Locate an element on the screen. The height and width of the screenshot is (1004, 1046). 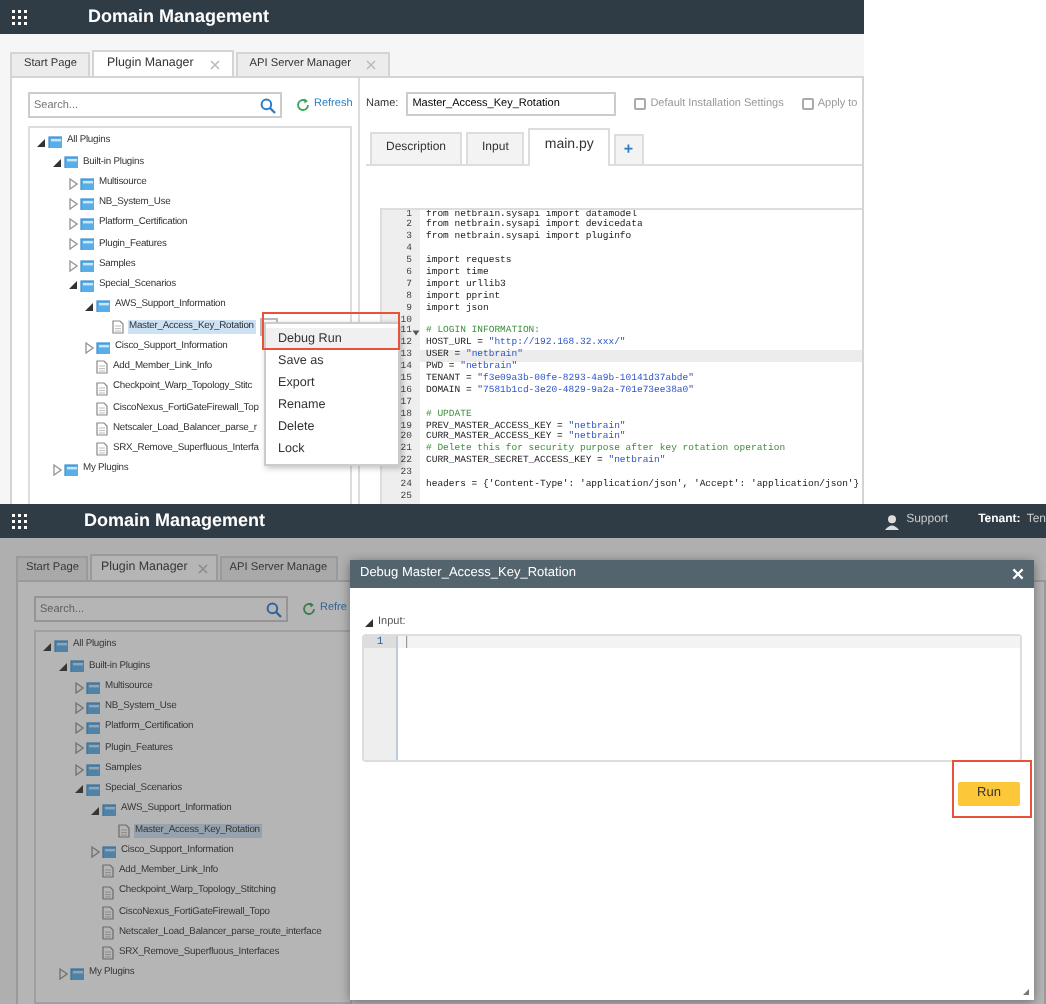
text-cursor-icon is located at coordinates (407, 642).